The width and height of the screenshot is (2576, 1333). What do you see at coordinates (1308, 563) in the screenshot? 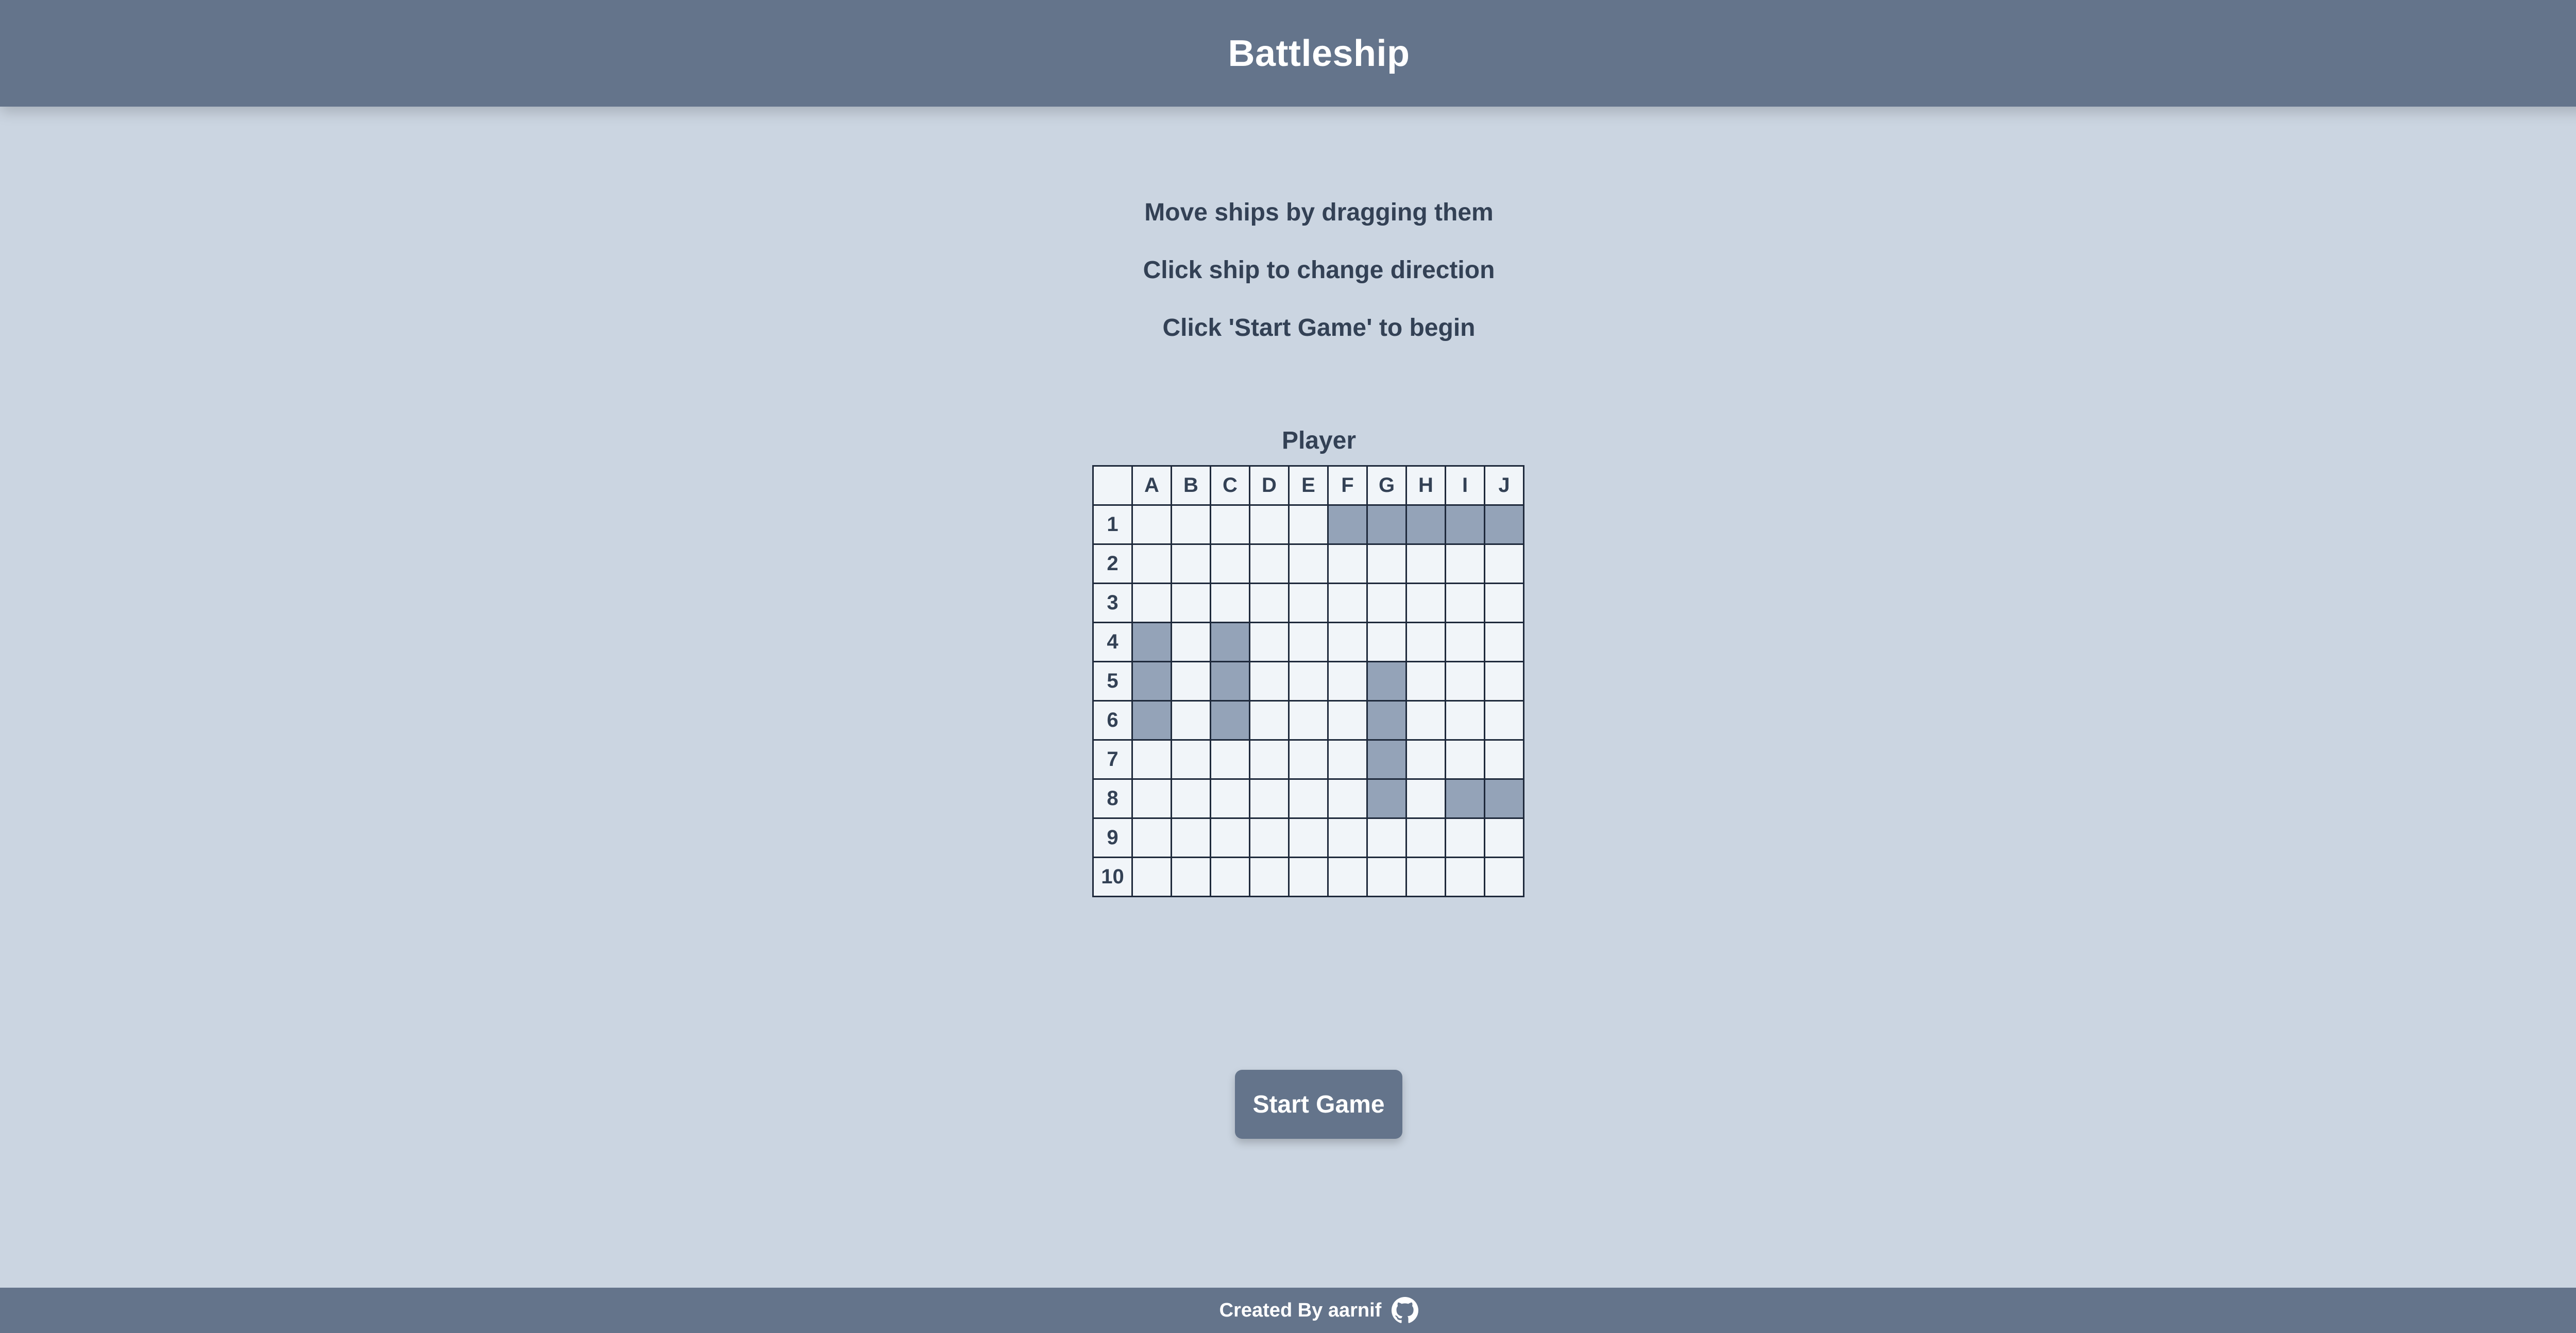
I see `board-cell-e2` at bounding box center [1308, 563].